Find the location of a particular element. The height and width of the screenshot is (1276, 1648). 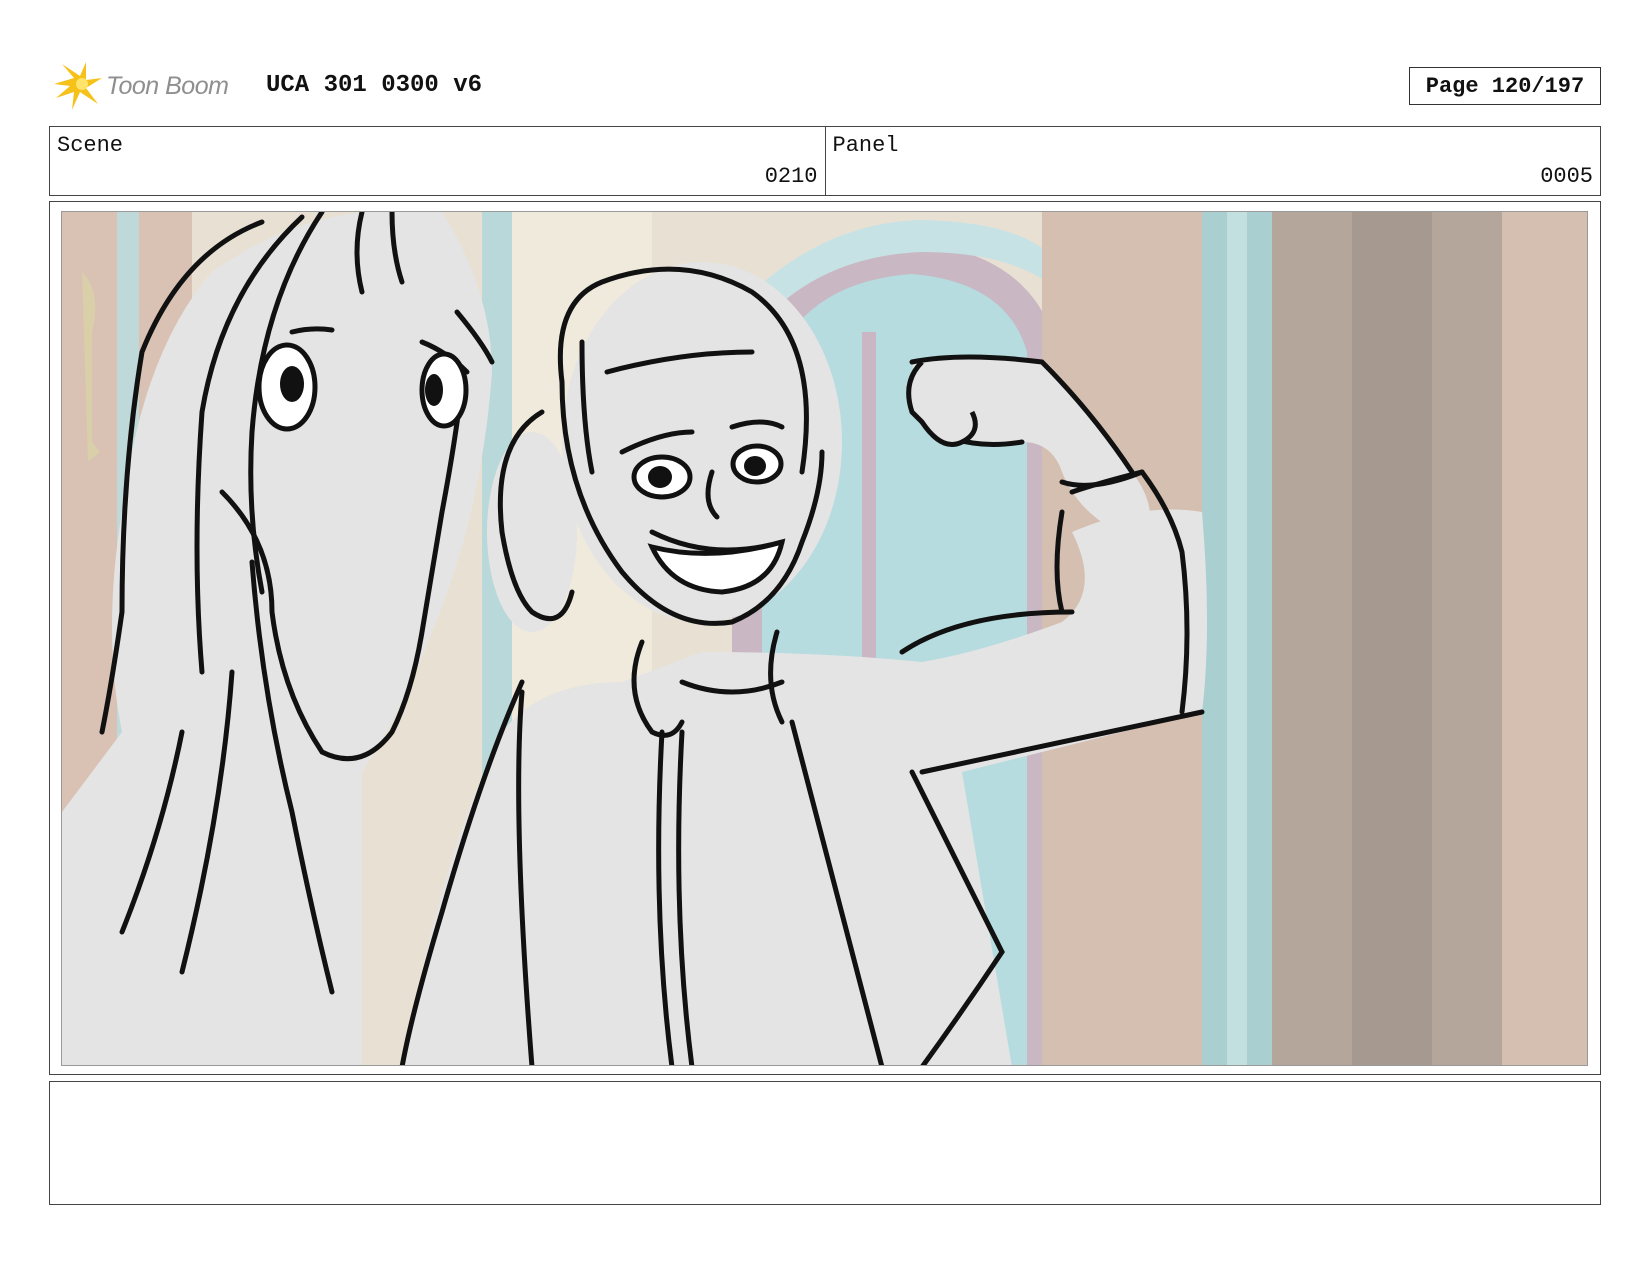

page-indicator: Page 120/197 is located at coordinates (1505, 86).